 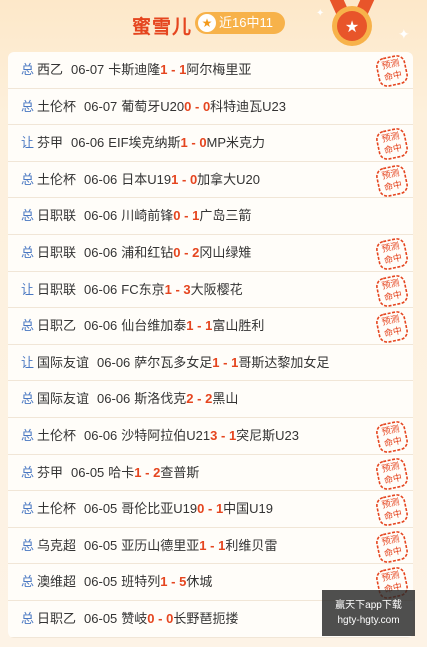 What do you see at coordinates (190, 399) in the screenshot?
I see `home-score: 2` at bounding box center [190, 399].